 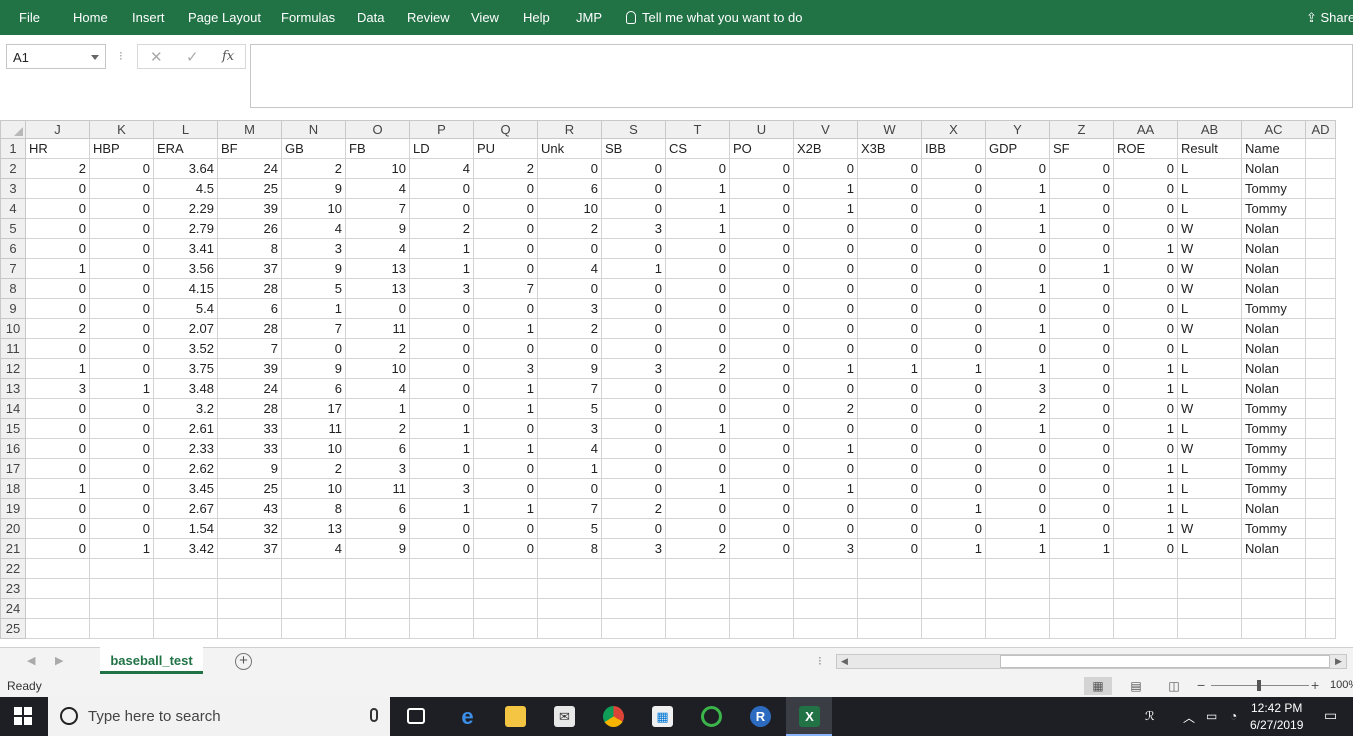 What do you see at coordinates (185, 348) in the screenshot?
I see `cell: 3.52` at bounding box center [185, 348].